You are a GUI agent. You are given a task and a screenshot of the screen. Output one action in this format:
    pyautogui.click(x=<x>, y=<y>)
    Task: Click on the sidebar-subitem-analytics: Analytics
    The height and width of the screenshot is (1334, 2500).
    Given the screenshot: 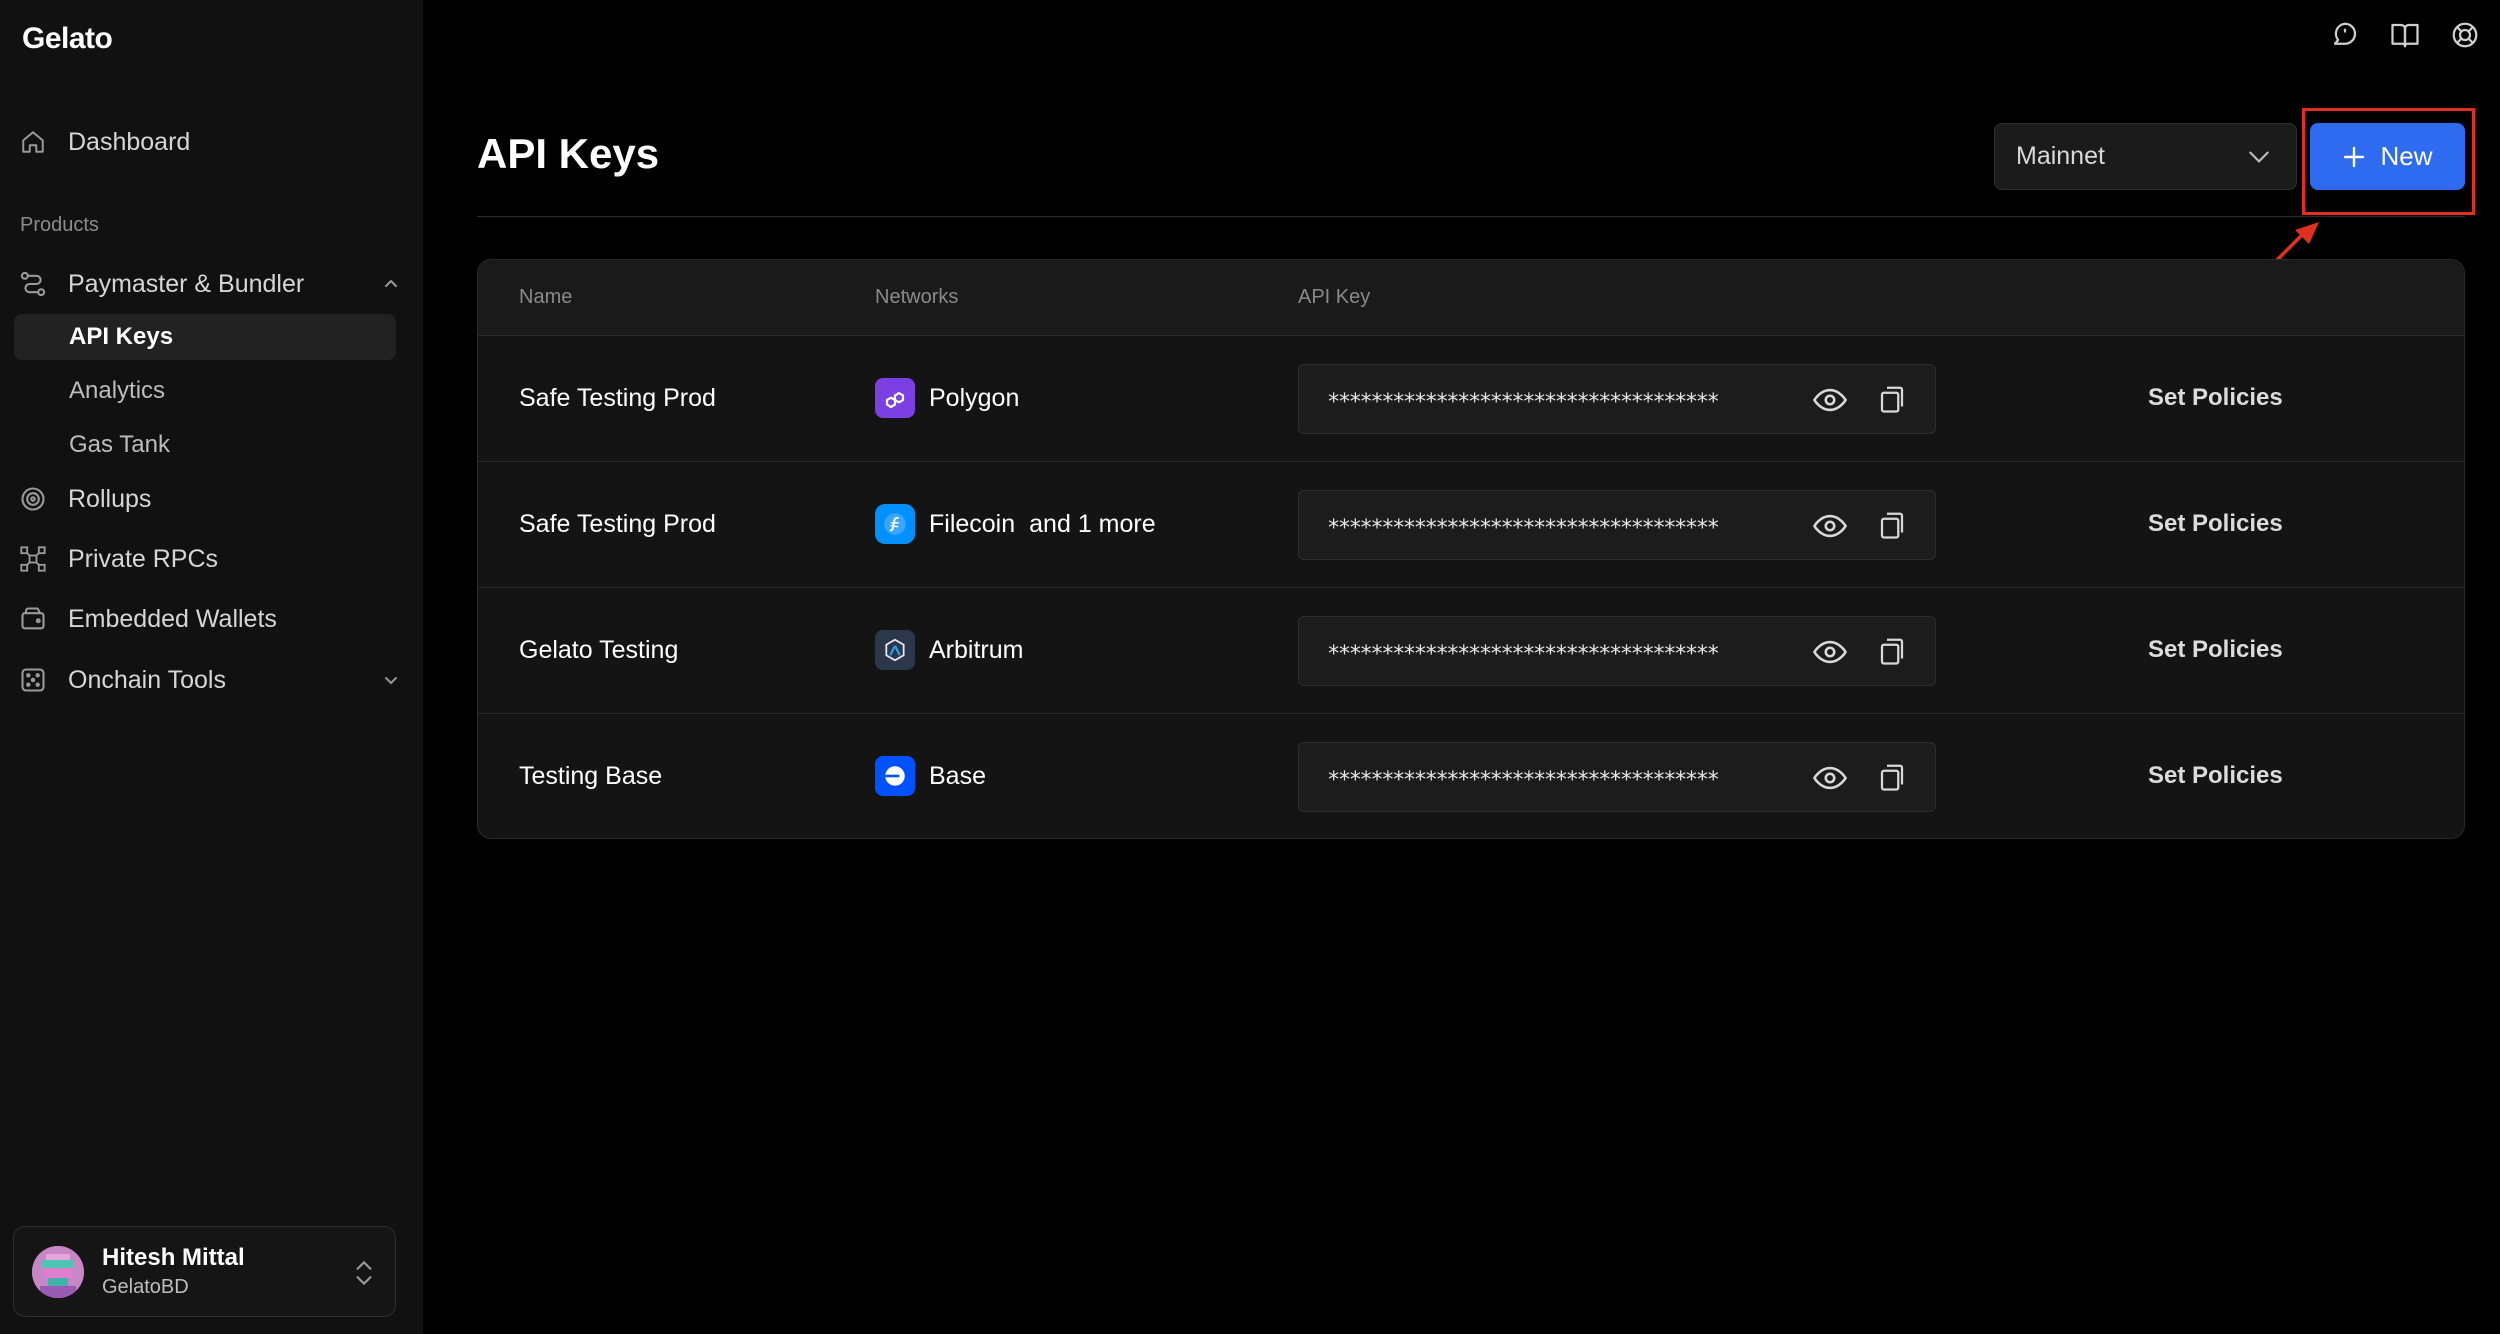 What is the action you would take?
    pyautogui.click(x=205, y=391)
    